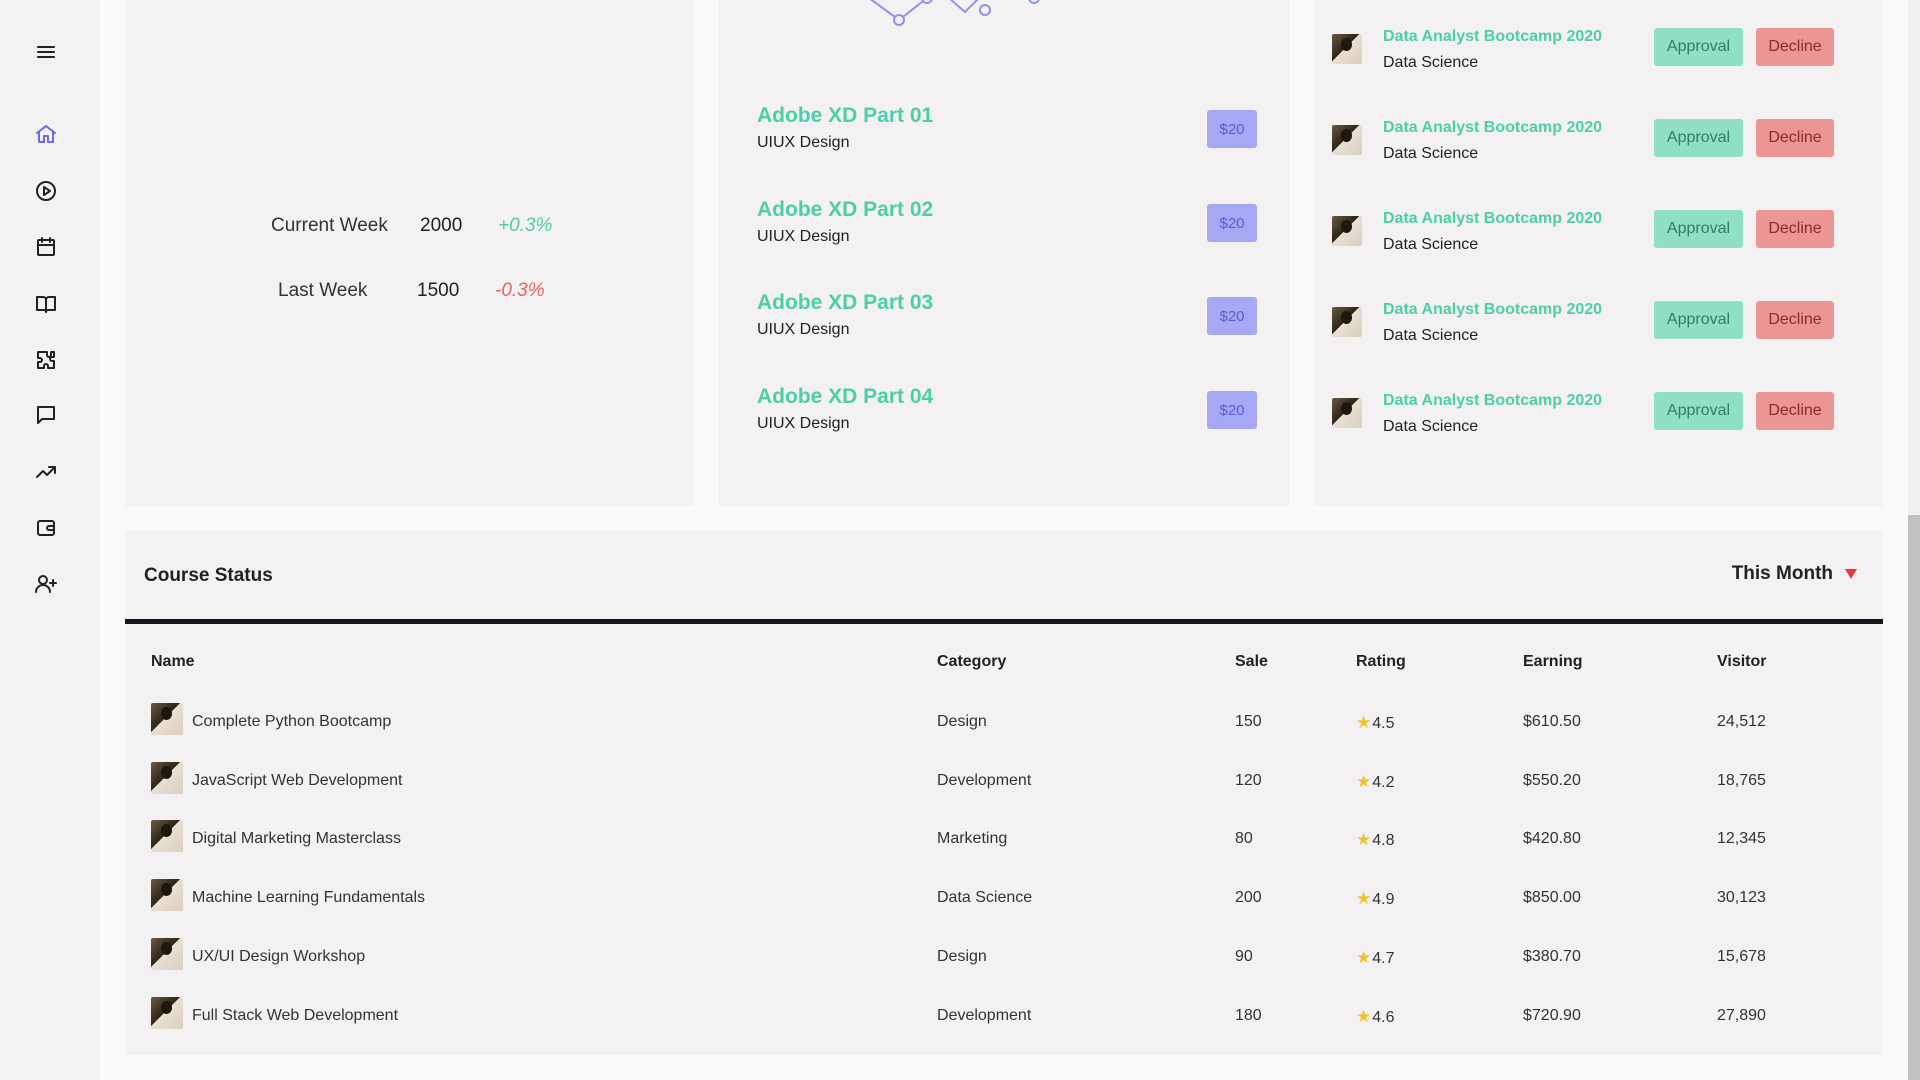 Image resolution: width=1920 pixels, height=1080 pixels. I want to click on cell-visitor: 18,765, so click(1741, 780).